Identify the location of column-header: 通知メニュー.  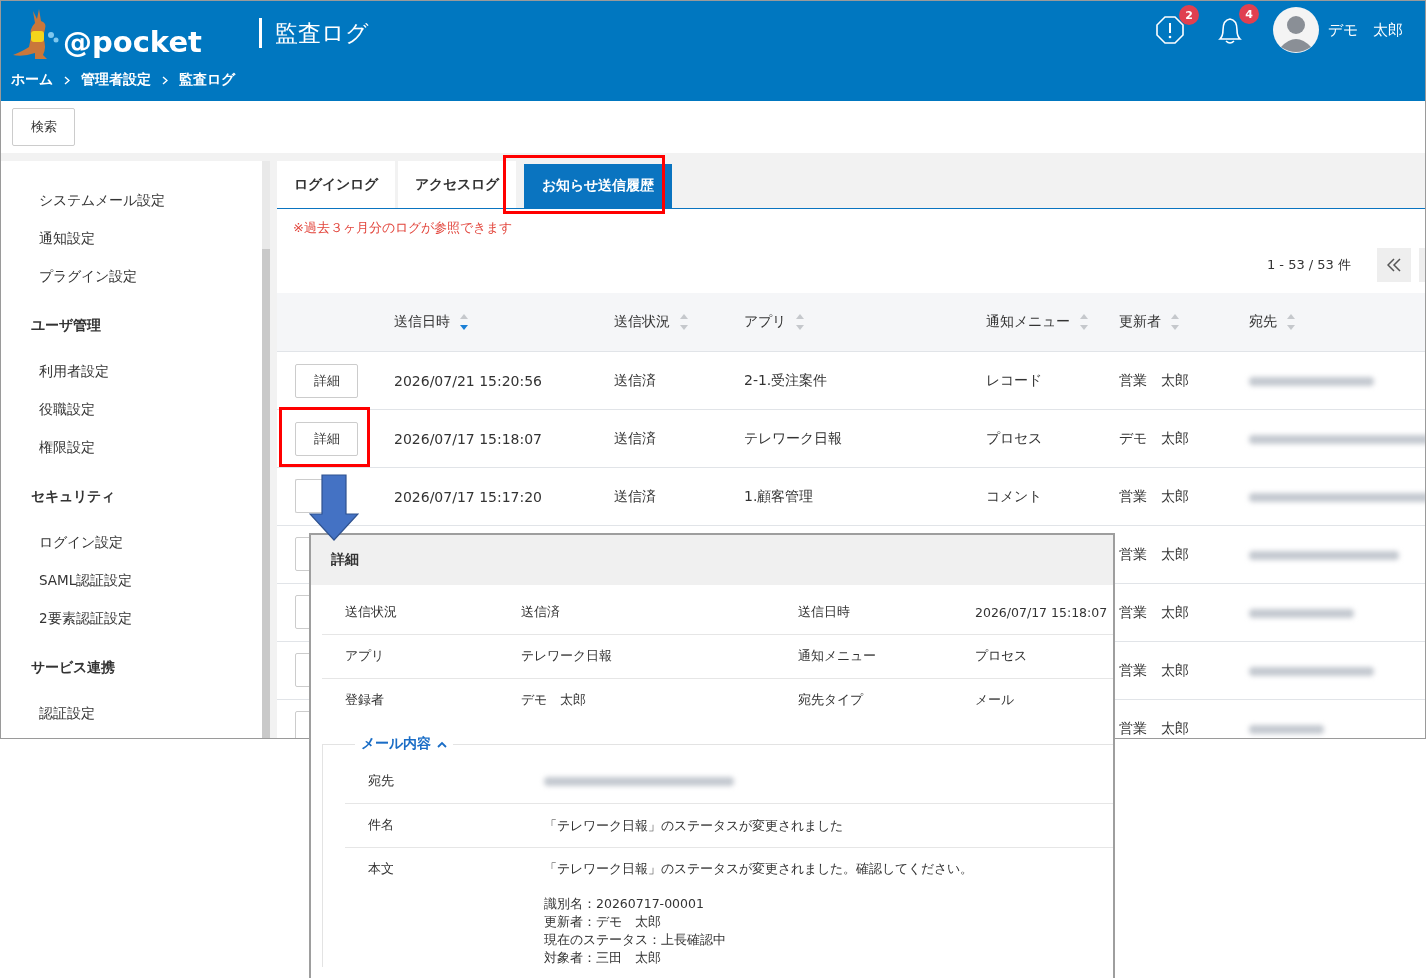
(1028, 322).